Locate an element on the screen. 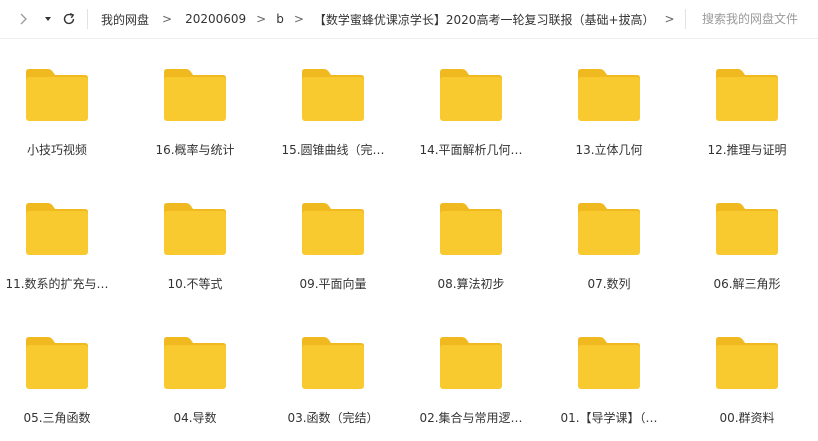 The height and width of the screenshot is (441, 818). folder-item: 03.函数（完结） is located at coordinates (333, 374).